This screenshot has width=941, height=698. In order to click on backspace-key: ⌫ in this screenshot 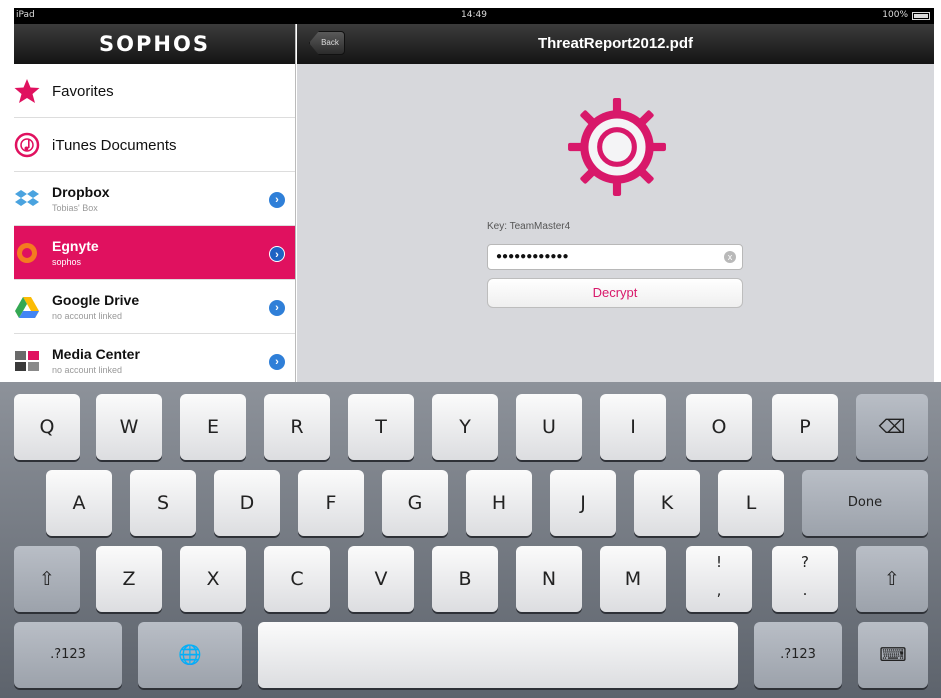, I will do `click(892, 427)`.